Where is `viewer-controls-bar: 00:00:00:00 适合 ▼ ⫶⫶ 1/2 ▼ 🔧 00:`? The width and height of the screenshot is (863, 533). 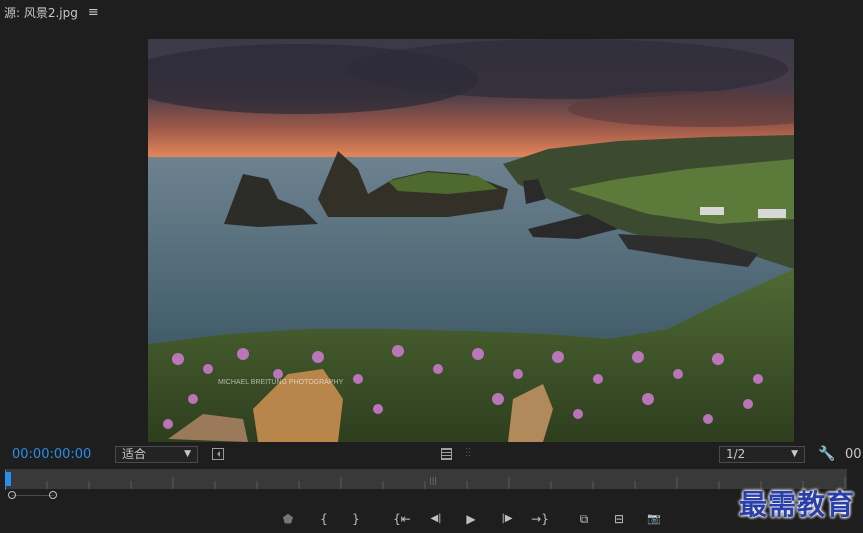
viewer-controls-bar: 00:00:00:00 适合 ▼ ⫶⫶ 1/2 ▼ 🔧 00: is located at coordinates (431, 455).